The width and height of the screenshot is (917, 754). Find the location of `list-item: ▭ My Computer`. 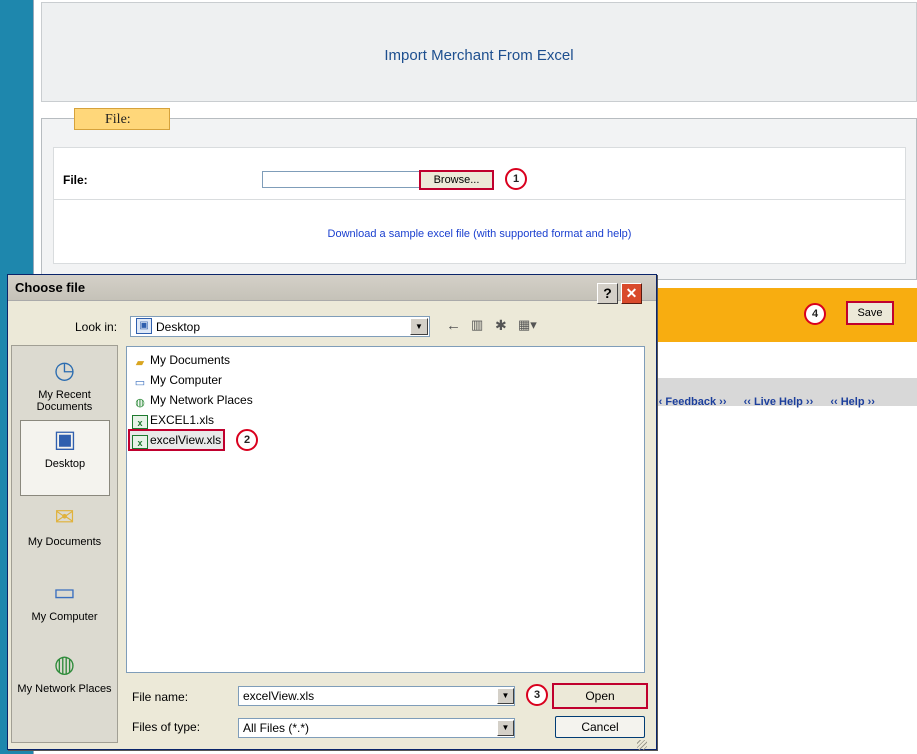

list-item: ▭ My Computer is located at coordinates (177, 381).